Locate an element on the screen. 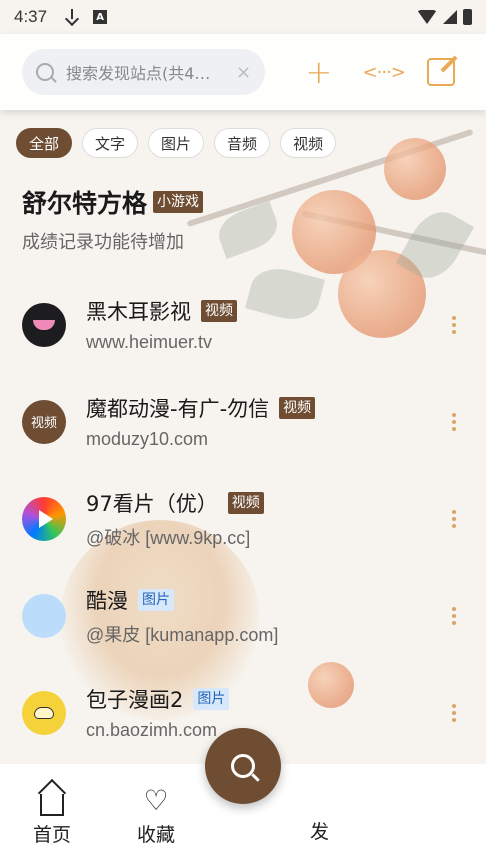 The width and height of the screenshot is (486, 864). group-title: 舒尔特方格 is located at coordinates (85, 203).